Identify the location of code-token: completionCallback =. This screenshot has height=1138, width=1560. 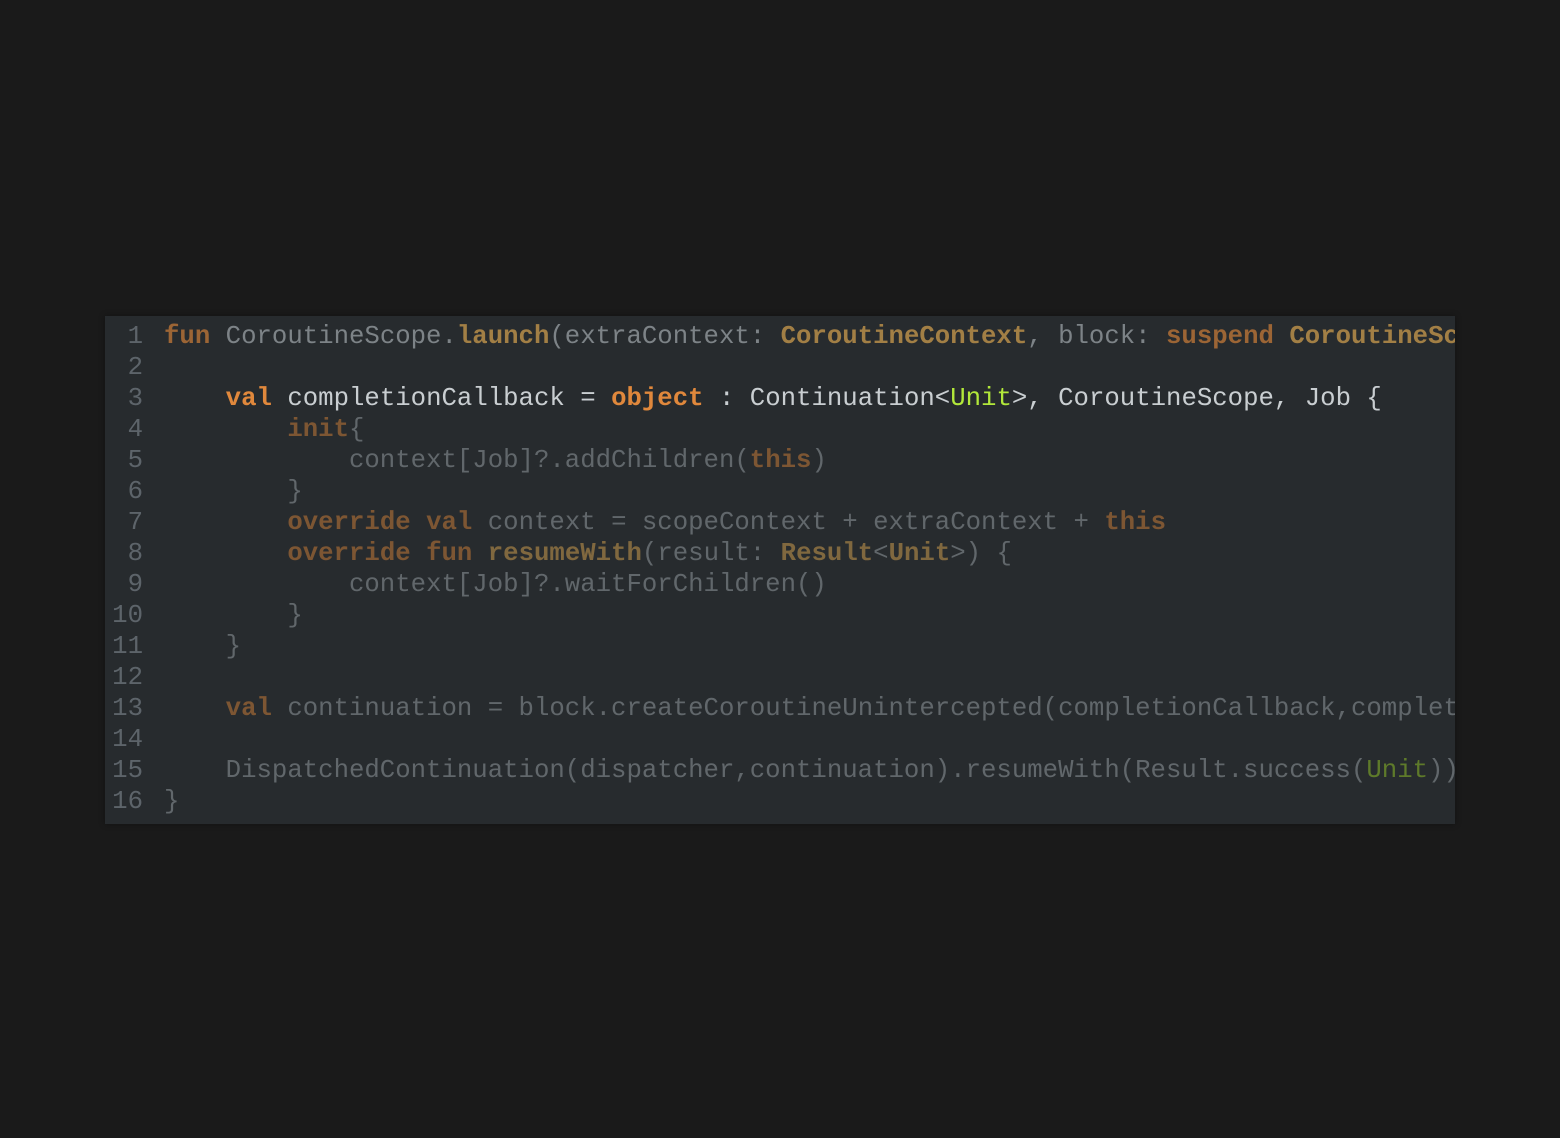
(441, 398).